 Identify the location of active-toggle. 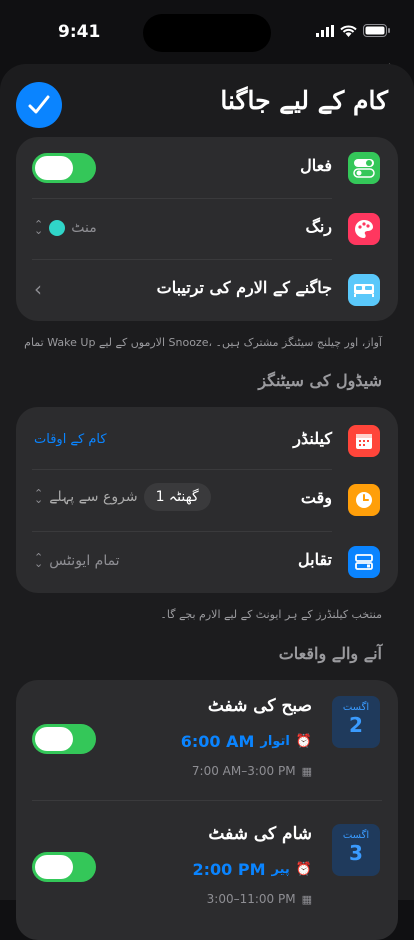
(64, 168).